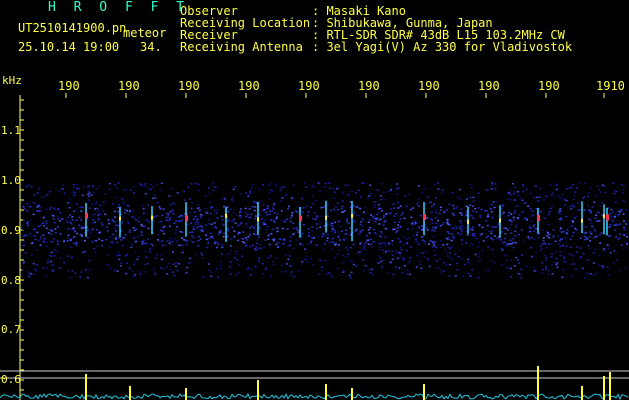 This screenshot has height=400, width=629. I want to click on count-label: 34., so click(151, 47).